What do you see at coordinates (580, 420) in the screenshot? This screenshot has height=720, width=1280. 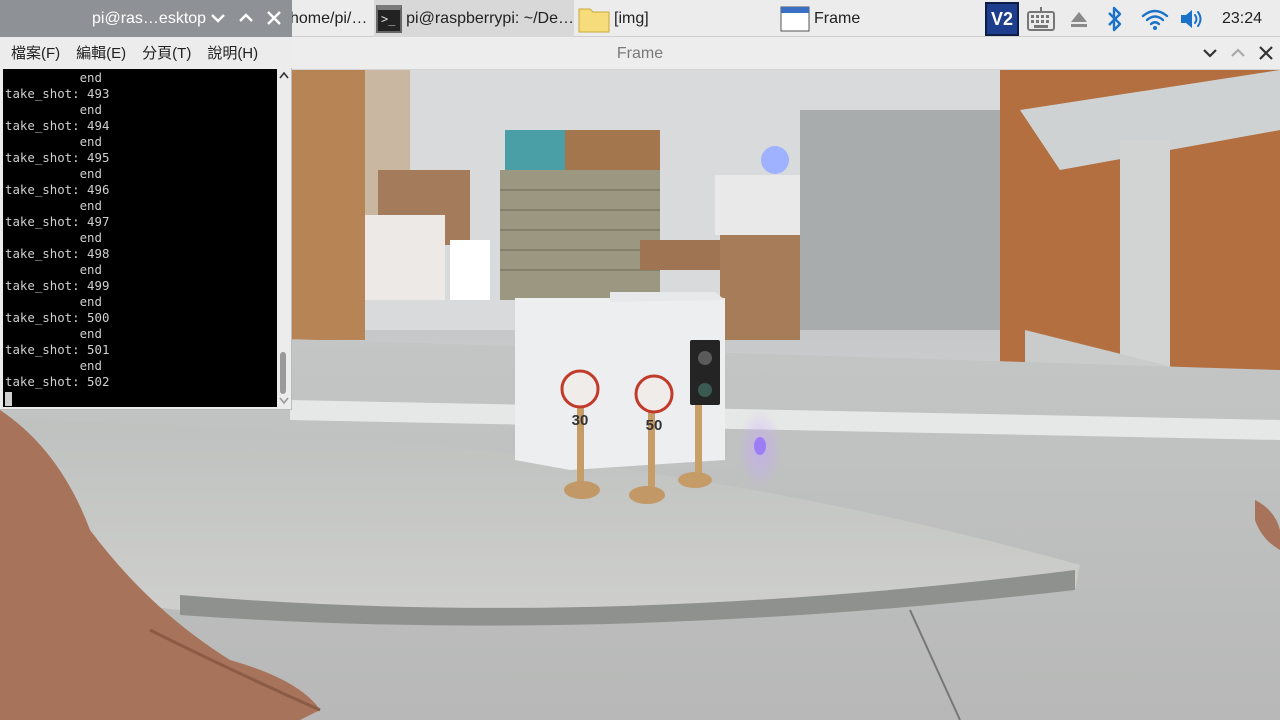 I see `sign-30-label: 30` at bounding box center [580, 420].